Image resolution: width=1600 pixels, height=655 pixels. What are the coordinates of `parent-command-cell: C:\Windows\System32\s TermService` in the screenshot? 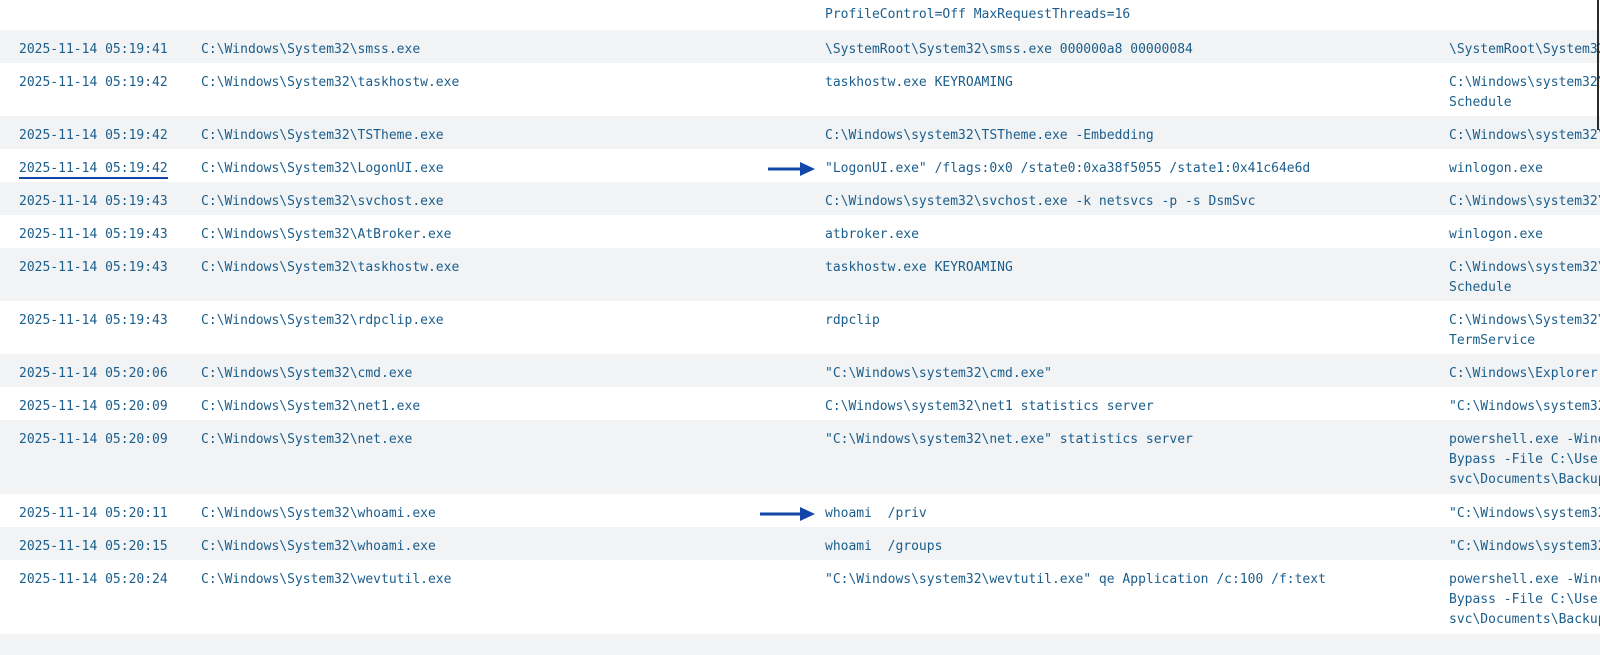 It's located at (1524, 330).